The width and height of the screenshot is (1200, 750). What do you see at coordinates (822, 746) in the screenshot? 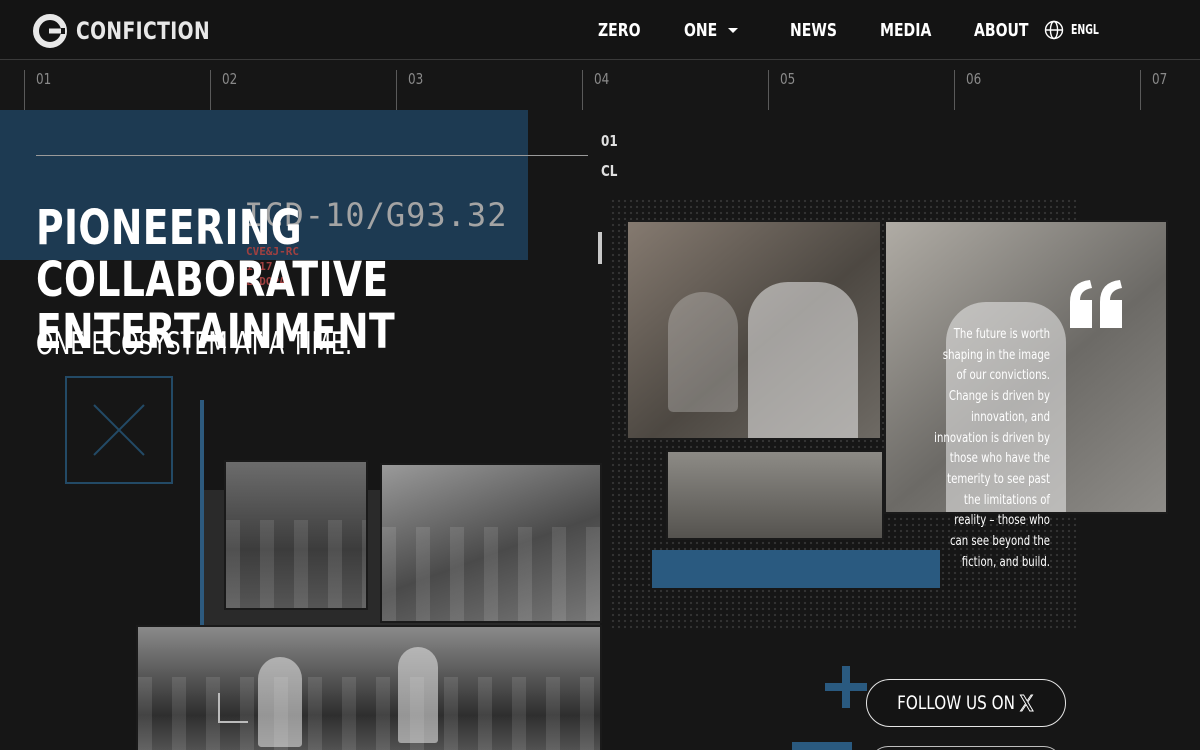
I see `blue-accent` at bounding box center [822, 746].